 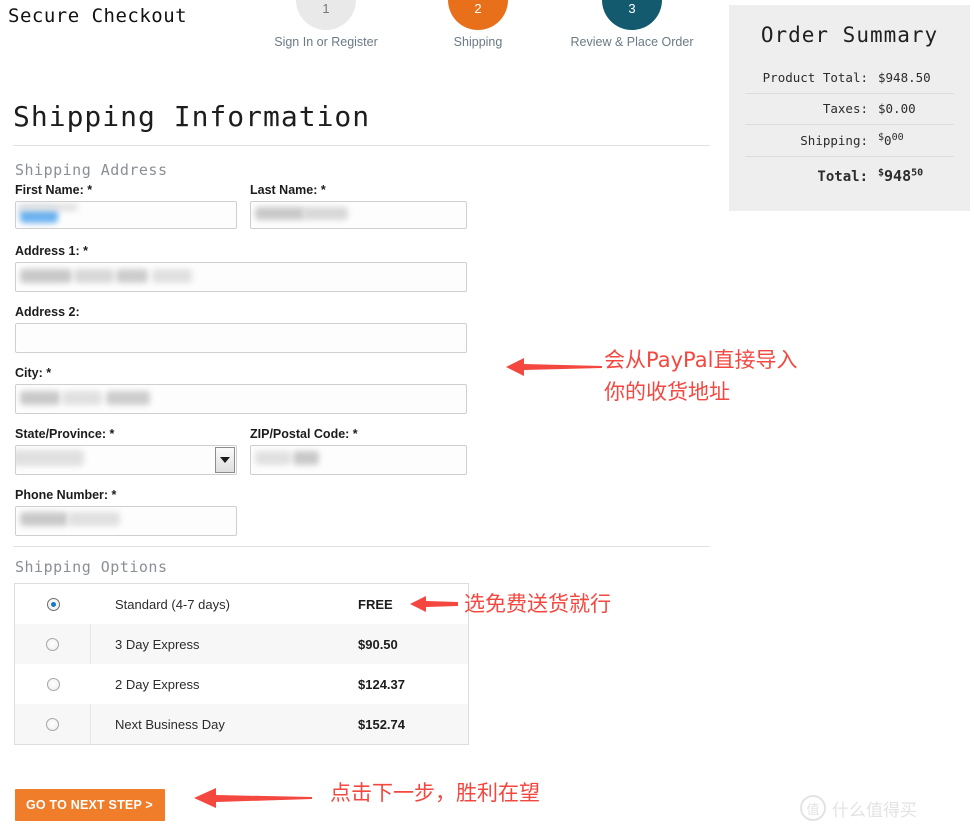 What do you see at coordinates (916, 140) in the screenshot?
I see `shipping-value: $000` at bounding box center [916, 140].